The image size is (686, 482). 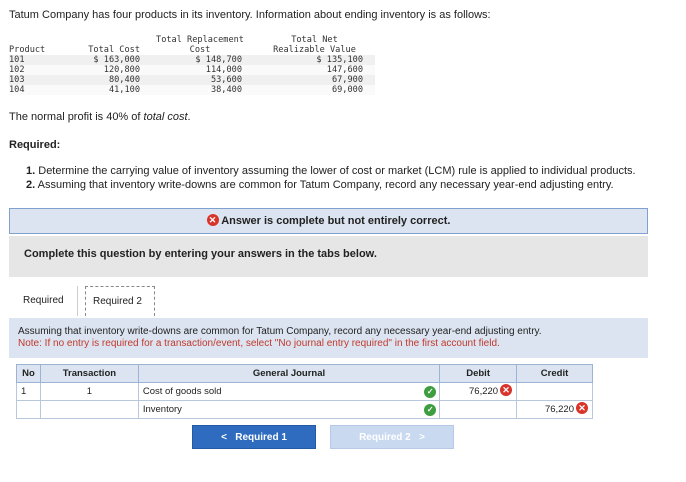 What do you see at coordinates (89, 391) in the screenshot?
I see `transaction-number: 1` at bounding box center [89, 391].